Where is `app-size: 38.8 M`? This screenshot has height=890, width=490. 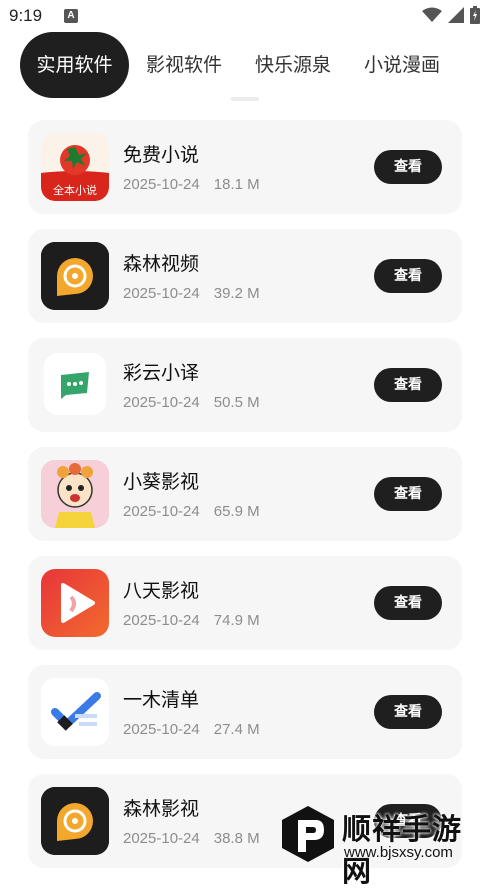
app-size: 38.8 M is located at coordinates (236, 838).